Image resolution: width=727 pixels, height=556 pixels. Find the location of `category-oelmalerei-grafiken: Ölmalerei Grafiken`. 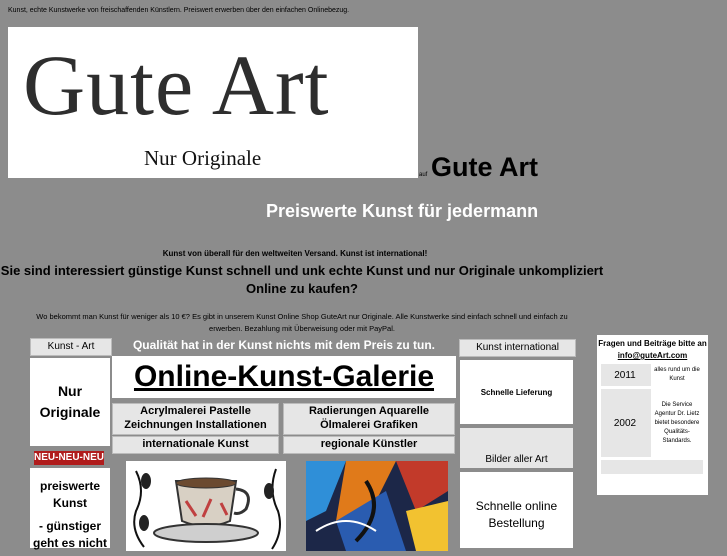

category-oelmalerei-grafiken: Ölmalerei Grafiken is located at coordinates (369, 425).